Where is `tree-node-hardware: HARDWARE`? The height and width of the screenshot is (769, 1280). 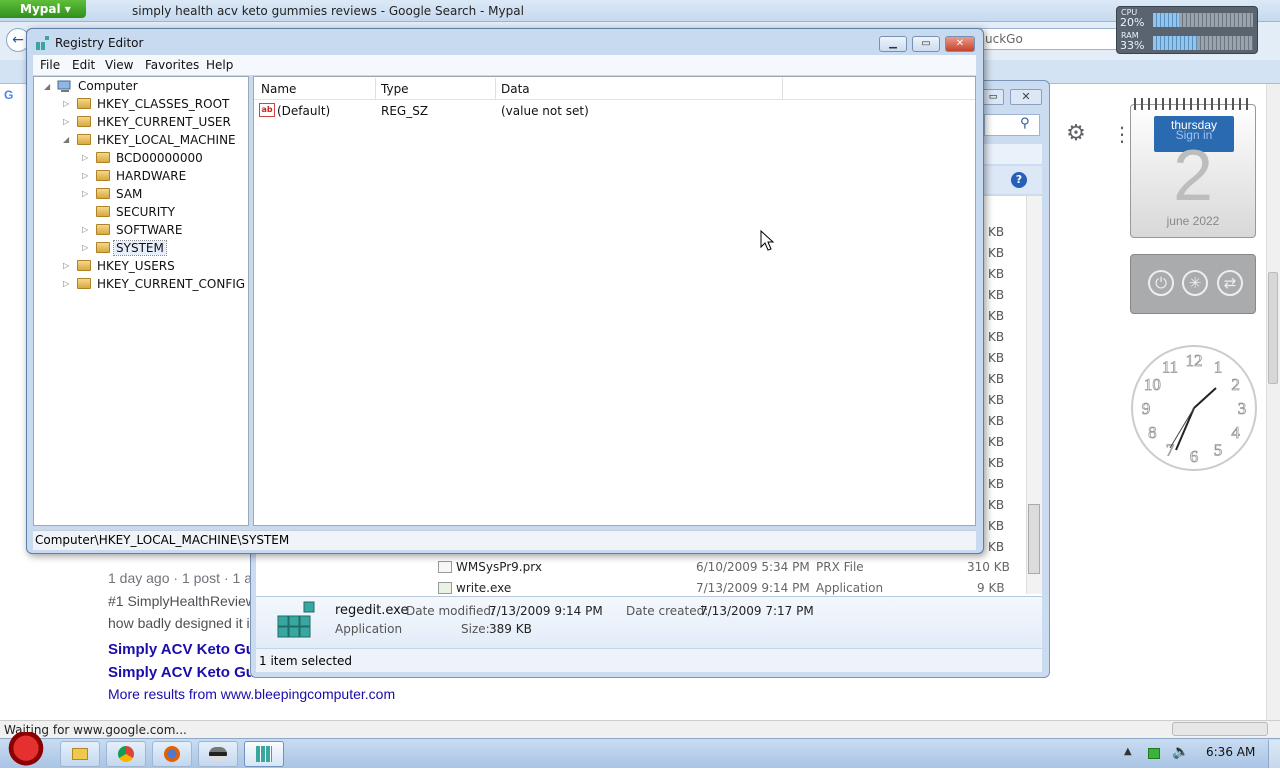
tree-node-hardware: HARDWARE is located at coordinates (151, 176).